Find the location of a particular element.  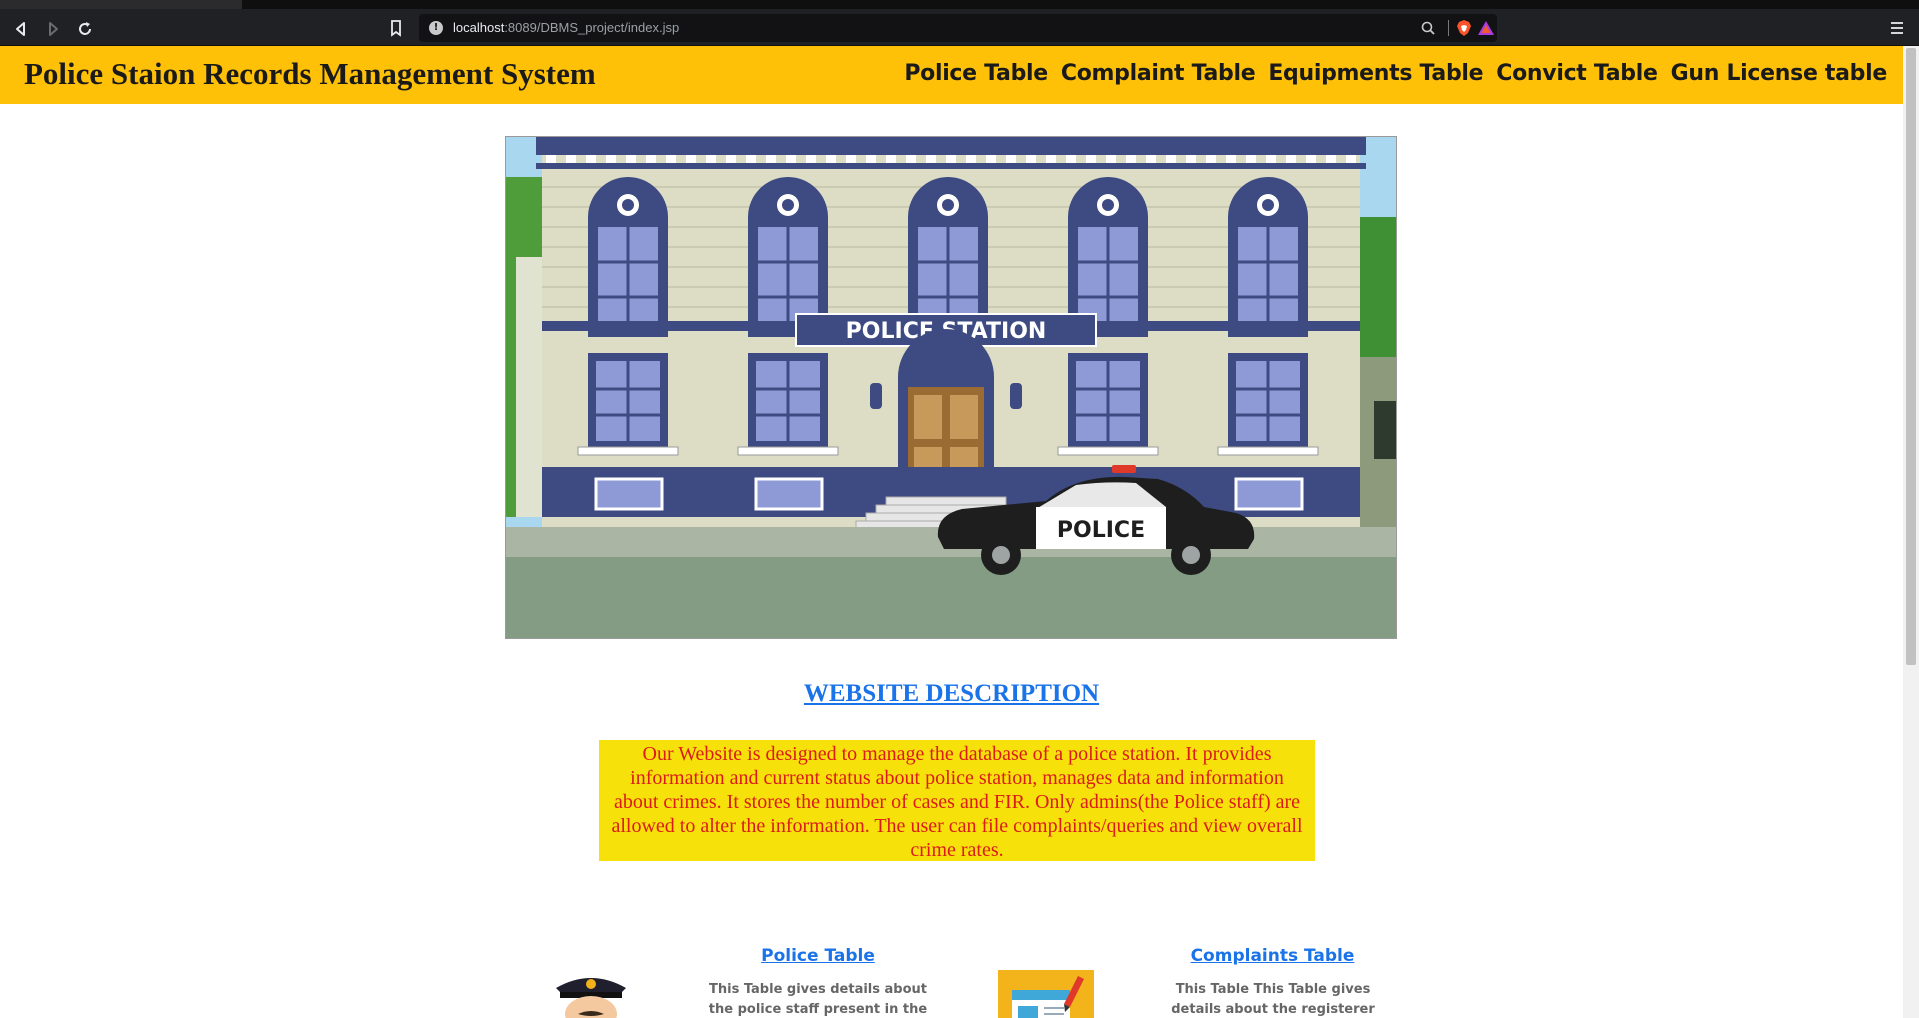

scrollbar-thumb is located at coordinates (1911, 356).